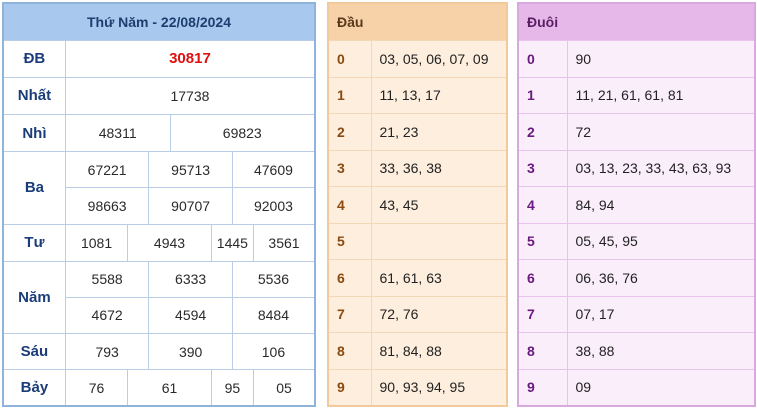 The image size is (757, 409). What do you see at coordinates (169, 242) in the screenshot?
I see `prize-fourth-value: 4943` at bounding box center [169, 242].